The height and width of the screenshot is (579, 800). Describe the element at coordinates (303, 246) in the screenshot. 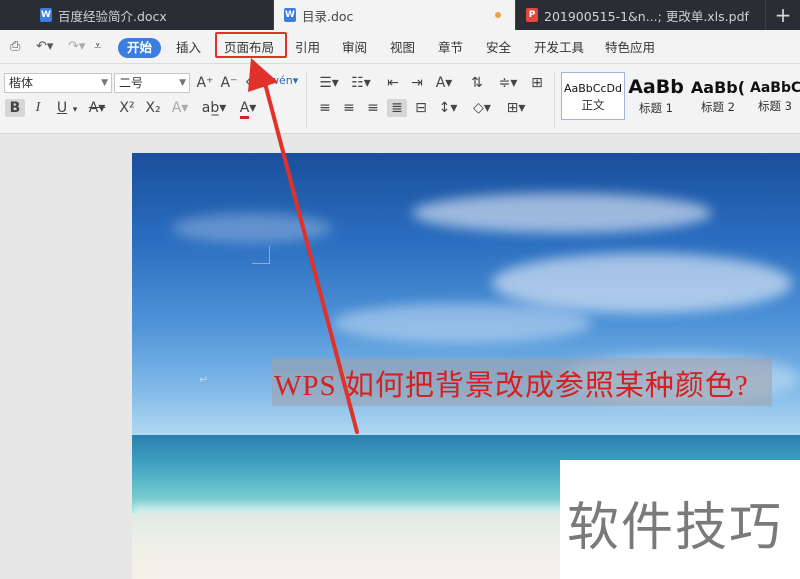

I see `annotation-arrow-icon` at that location.